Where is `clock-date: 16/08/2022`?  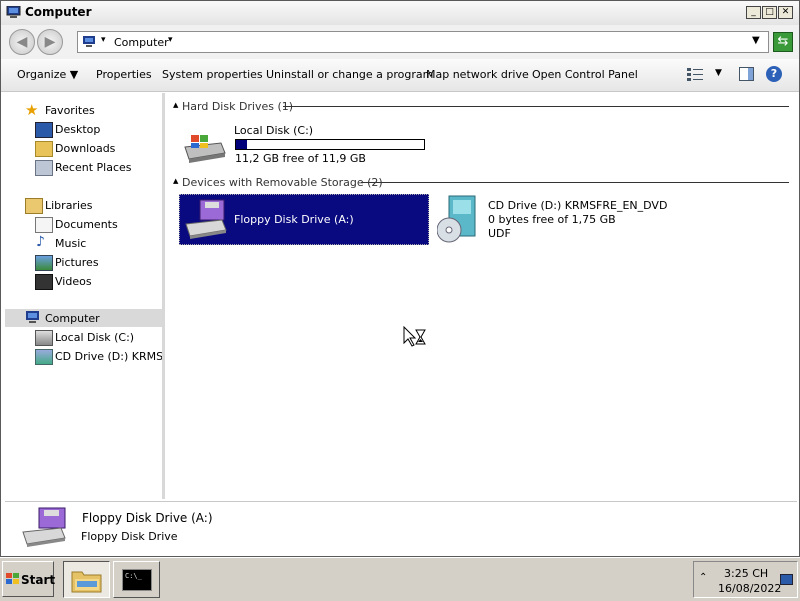 clock-date: 16/08/2022 is located at coordinates (749, 588).